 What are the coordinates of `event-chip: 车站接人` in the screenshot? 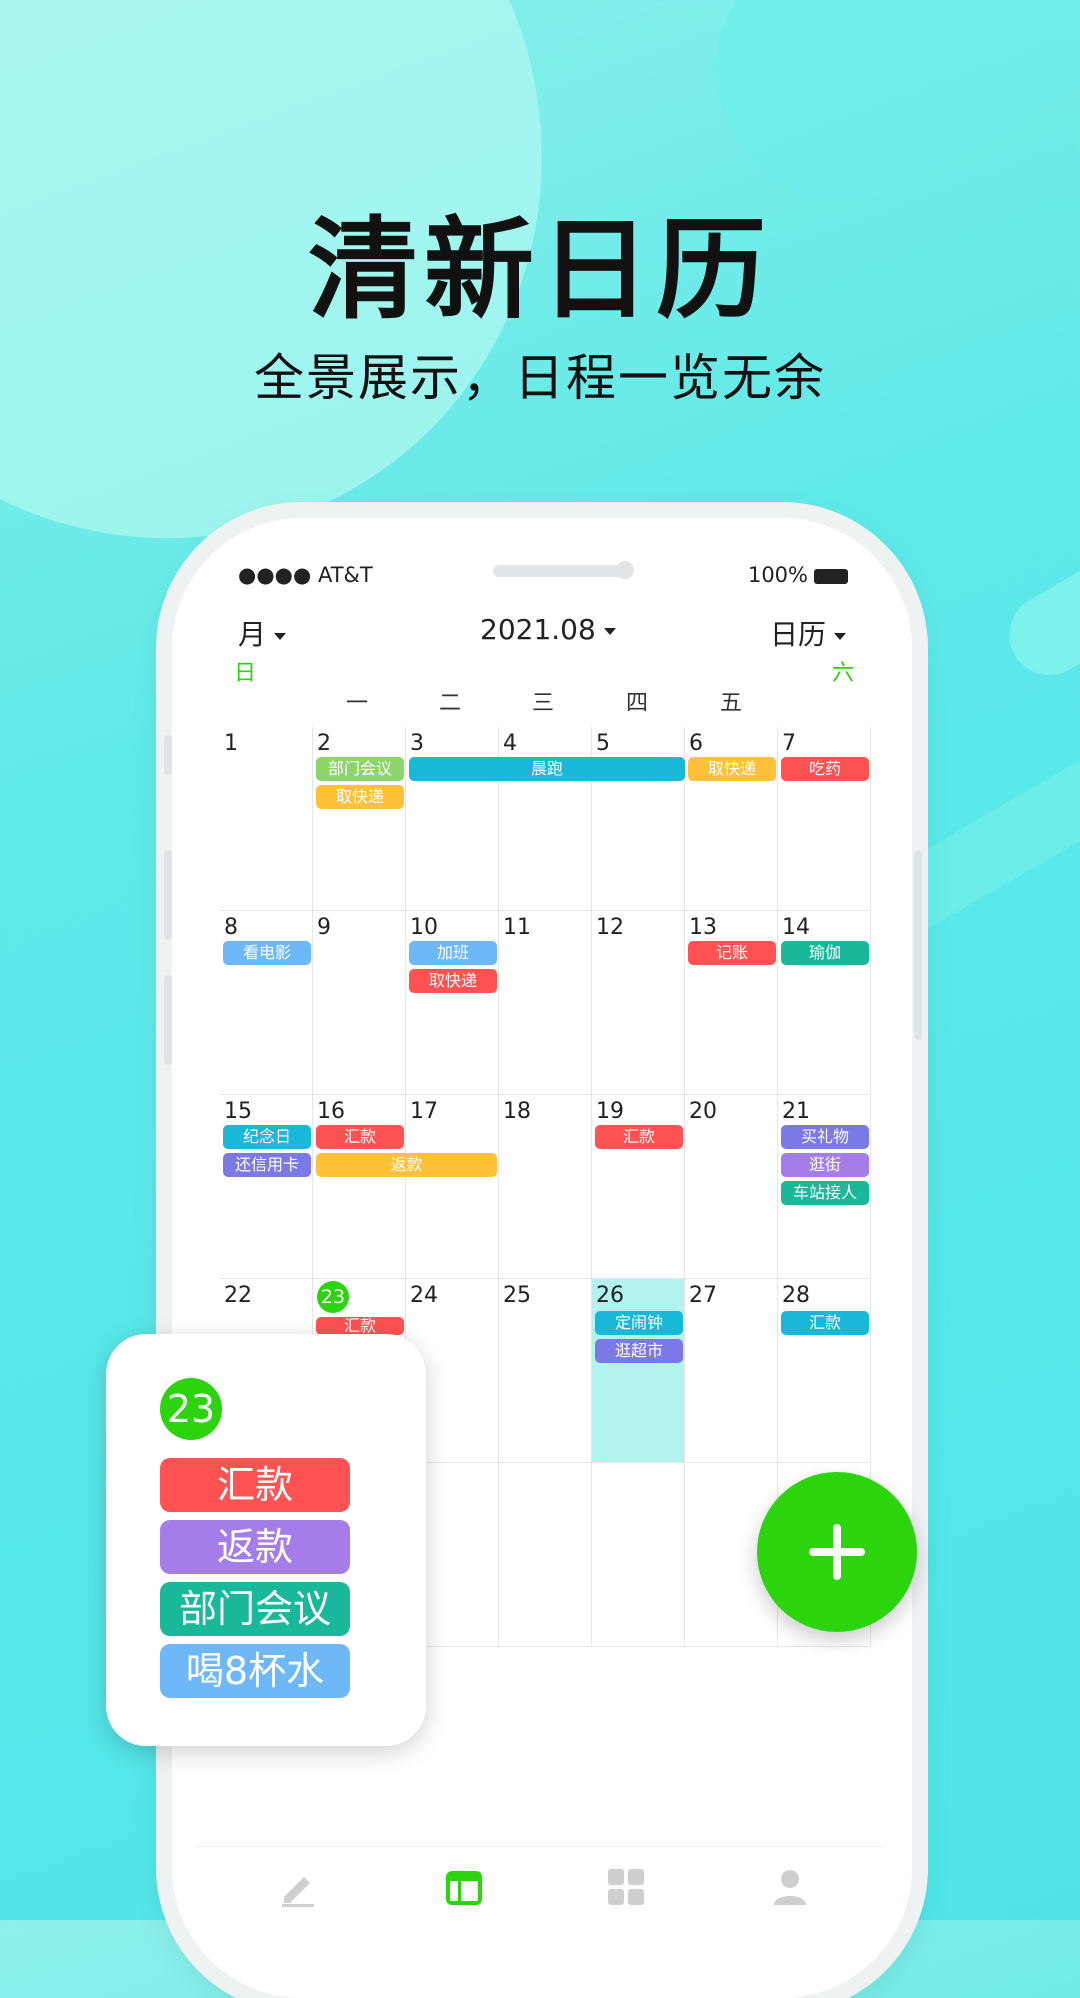 It's located at (825, 1193).